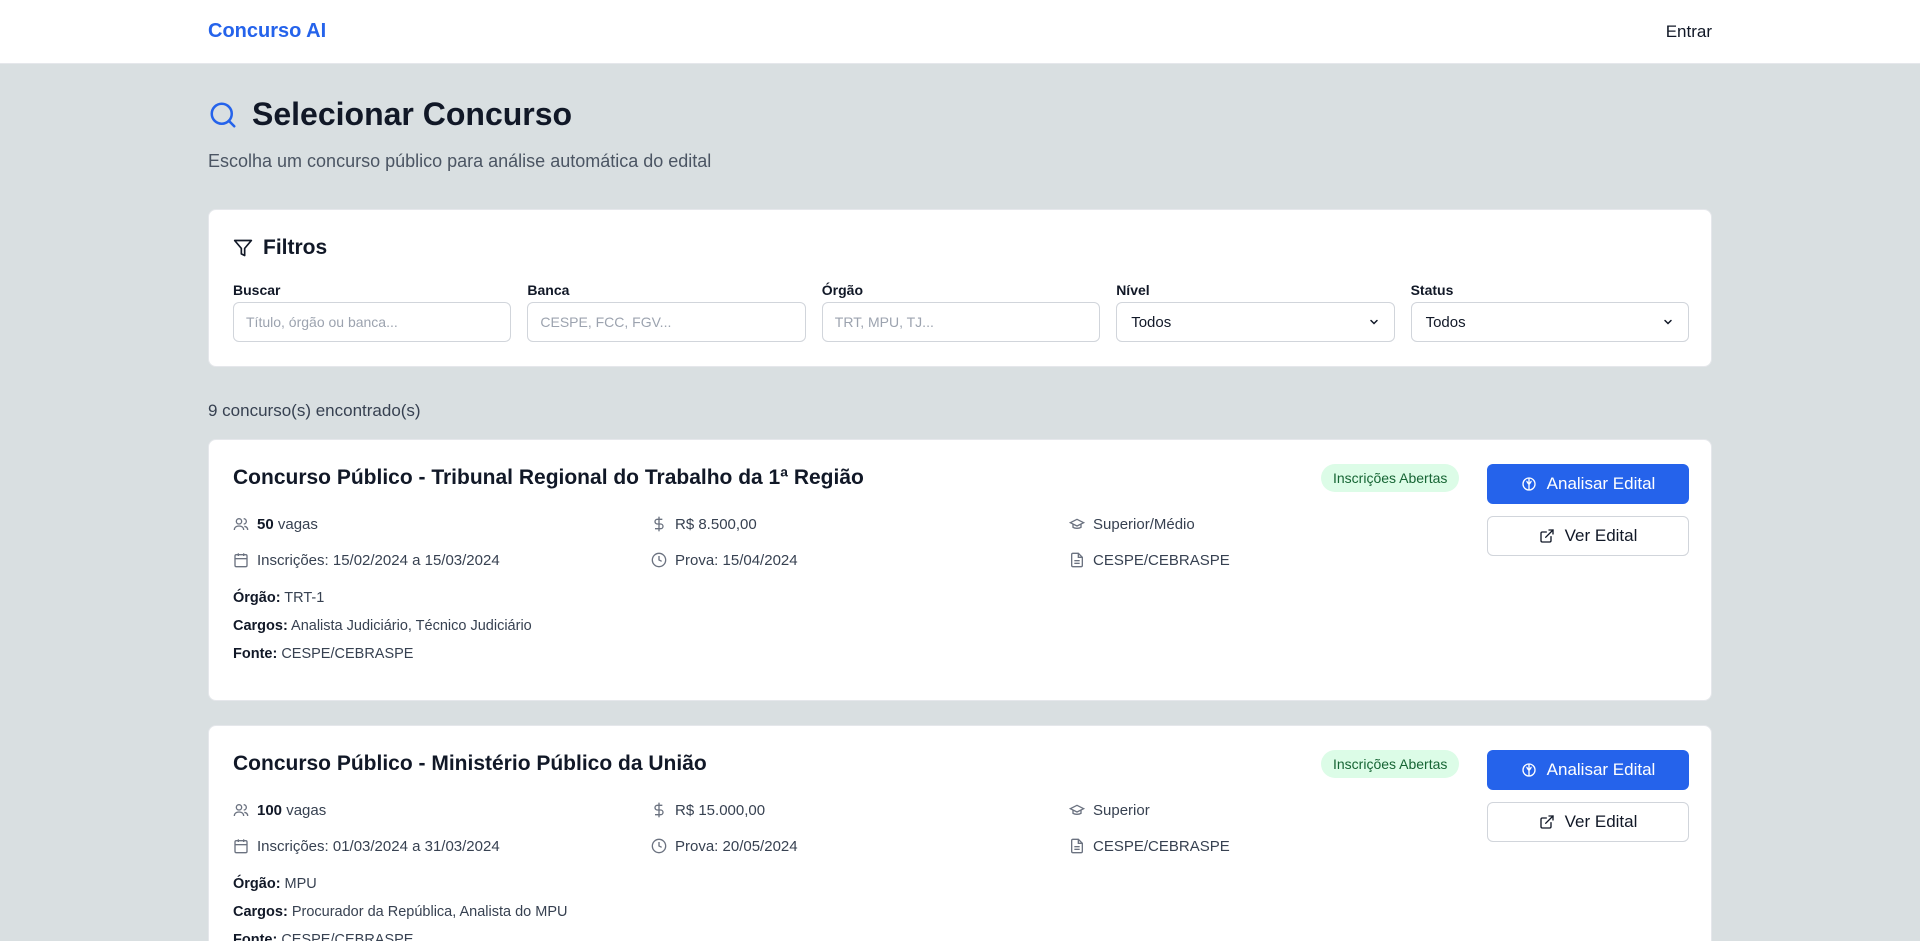 The image size is (1920, 941). I want to click on status-select: Todos, so click(1549, 322).